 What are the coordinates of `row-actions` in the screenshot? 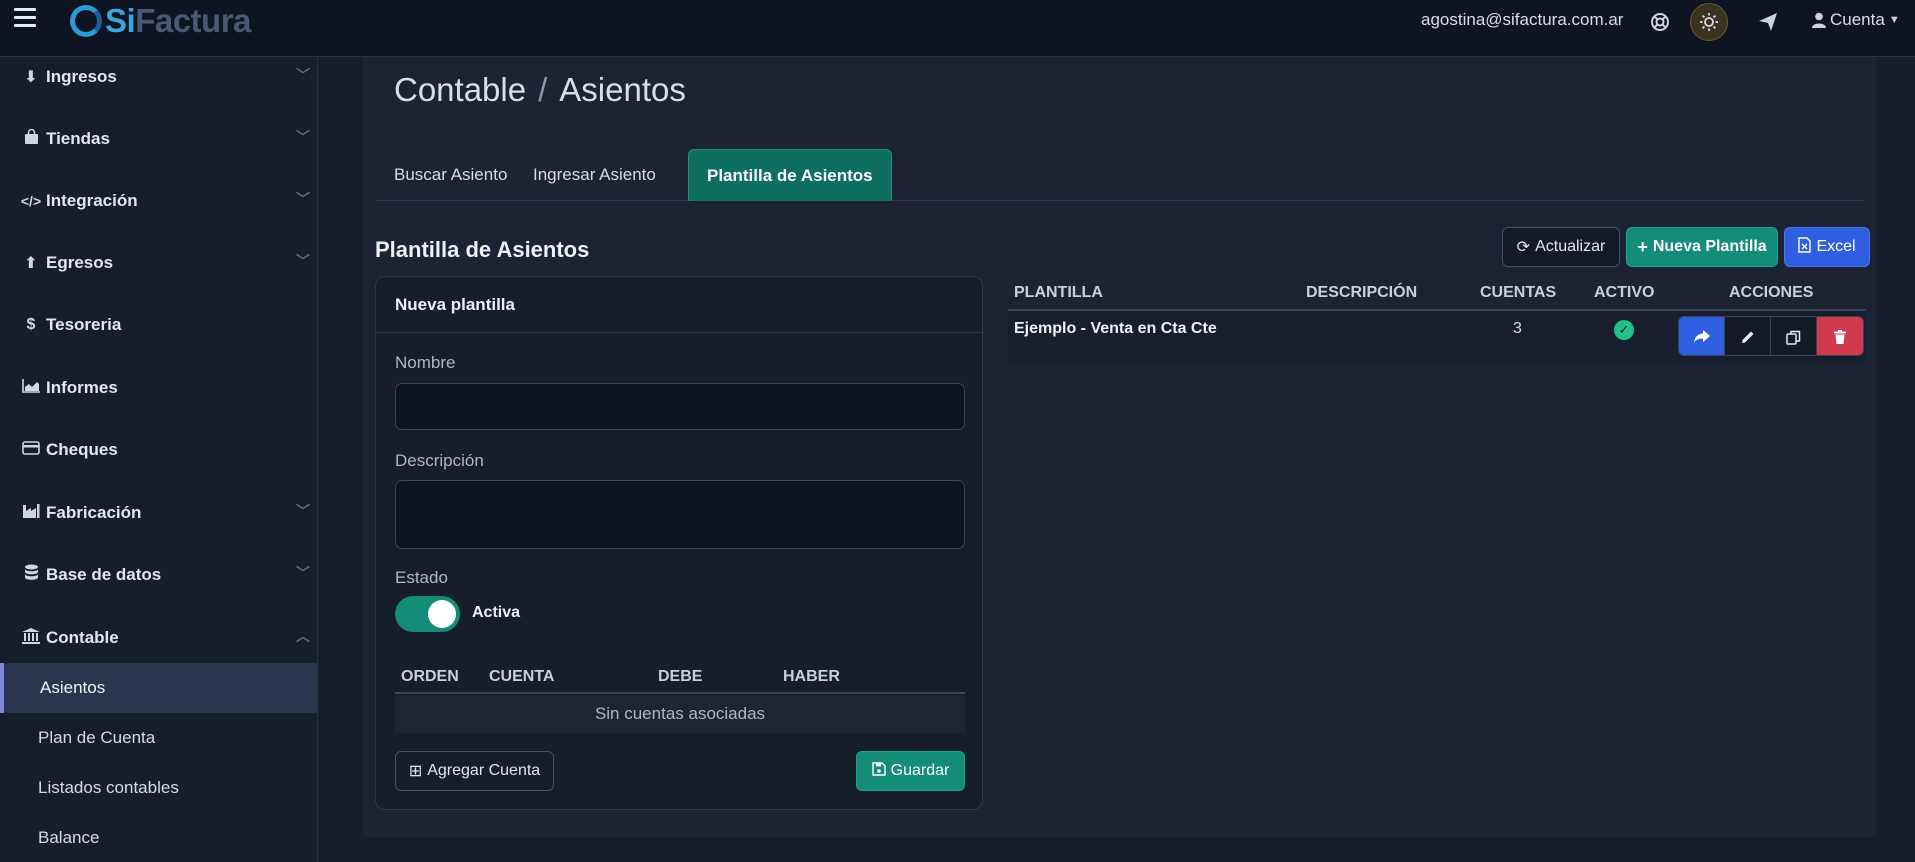 It's located at (1771, 336).